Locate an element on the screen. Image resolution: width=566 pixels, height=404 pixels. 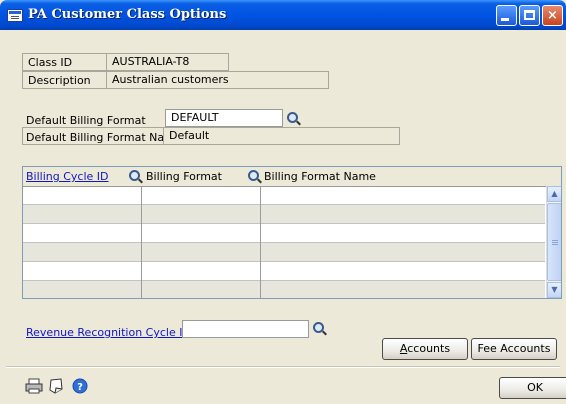
grip-icon is located at coordinates (555, 240).